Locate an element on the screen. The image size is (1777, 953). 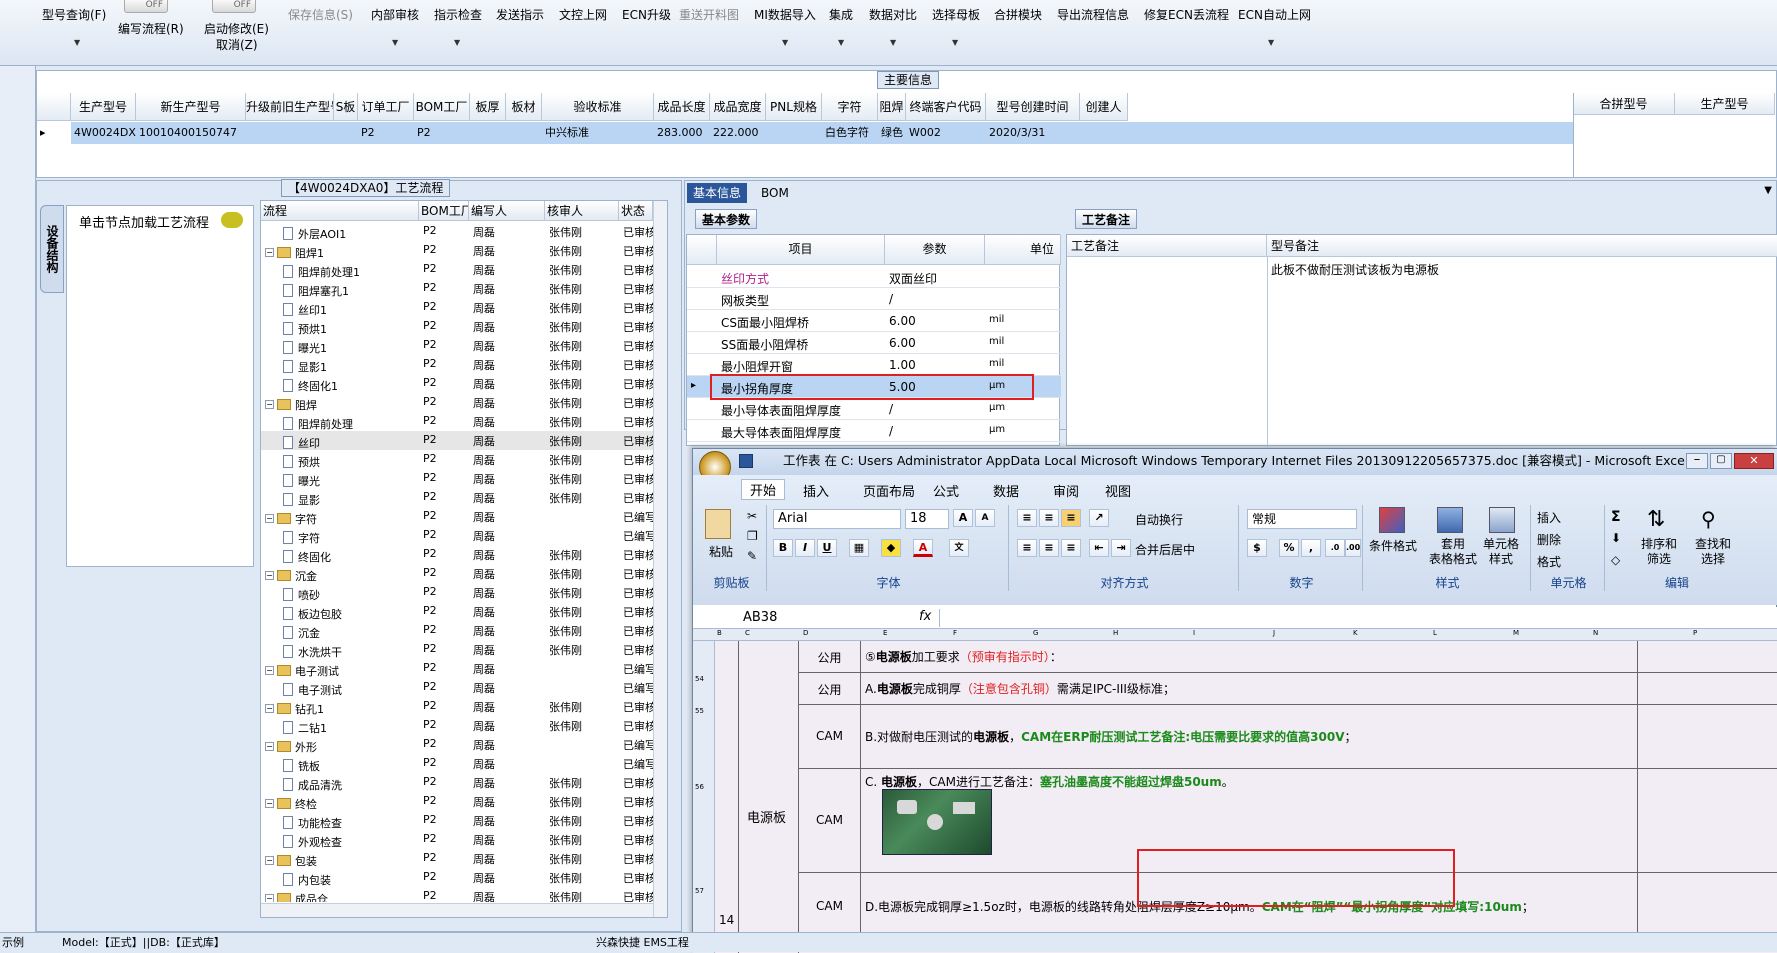
notes-col-model: 型号备注 is located at coordinates (1522, 246).